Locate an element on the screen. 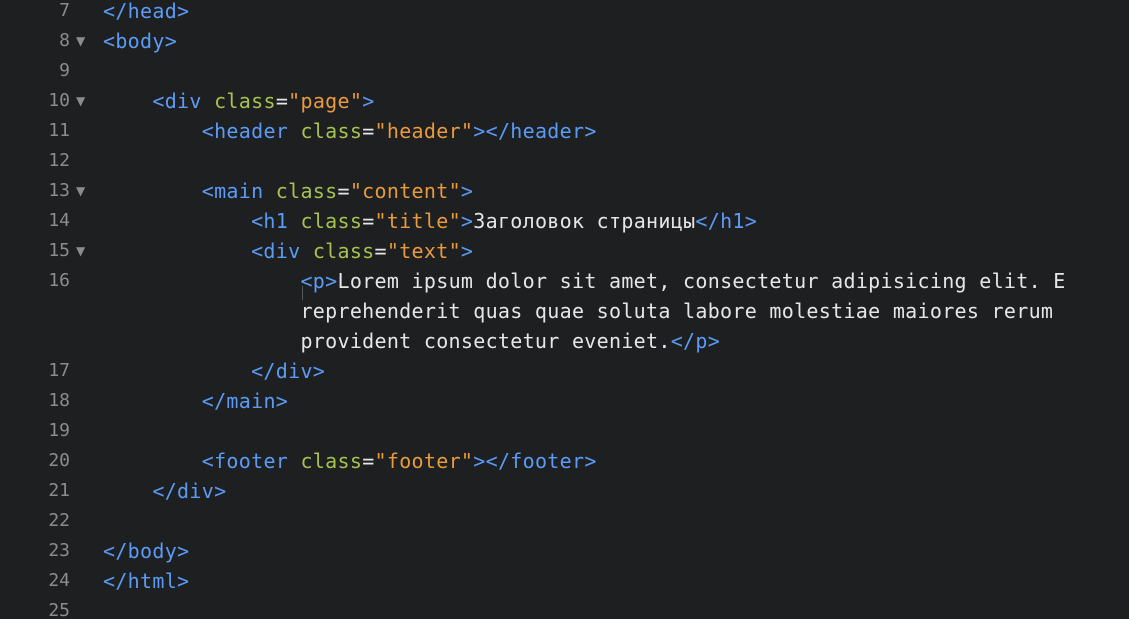 Image resolution: width=1129 pixels, height=619 pixels. html-tag-token: </head> is located at coordinates (146, 11).